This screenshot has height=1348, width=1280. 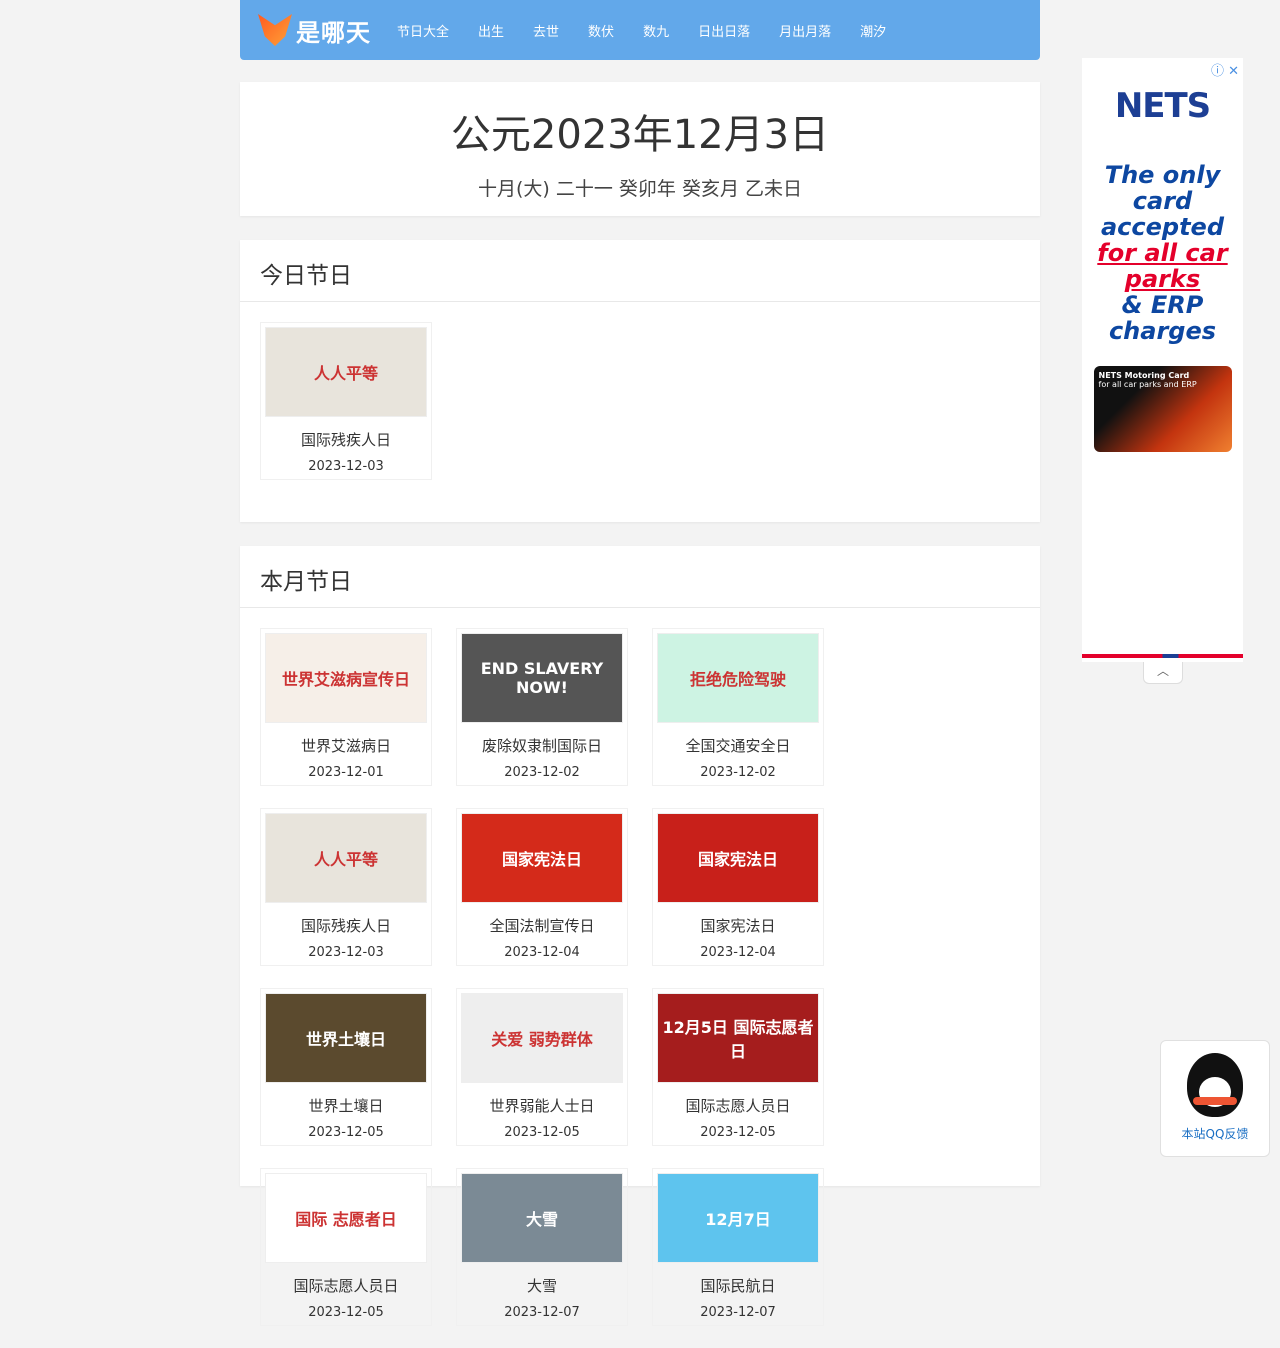 I want to click on festival-item: 关爱 弱势群体 世界弱能人士日 2023-12-05, so click(x=542, y=1067).